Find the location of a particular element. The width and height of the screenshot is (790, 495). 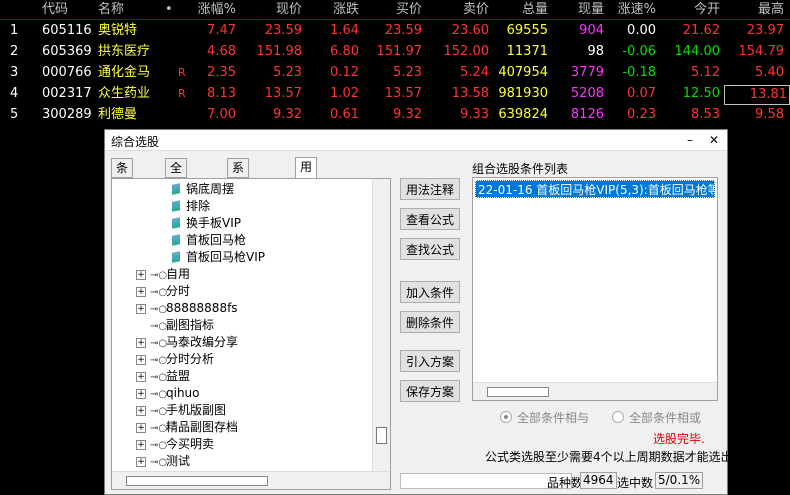

header-sell: 卖价 is located at coordinates (457, 10).